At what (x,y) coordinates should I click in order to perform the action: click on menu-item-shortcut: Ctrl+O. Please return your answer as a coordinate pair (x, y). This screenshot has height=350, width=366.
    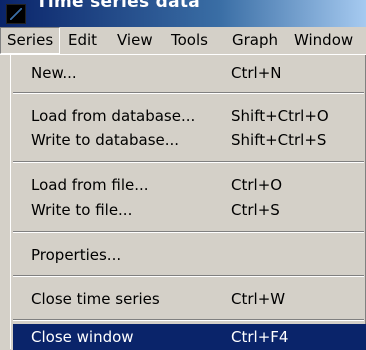
    Looking at the image, I should click on (257, 185).